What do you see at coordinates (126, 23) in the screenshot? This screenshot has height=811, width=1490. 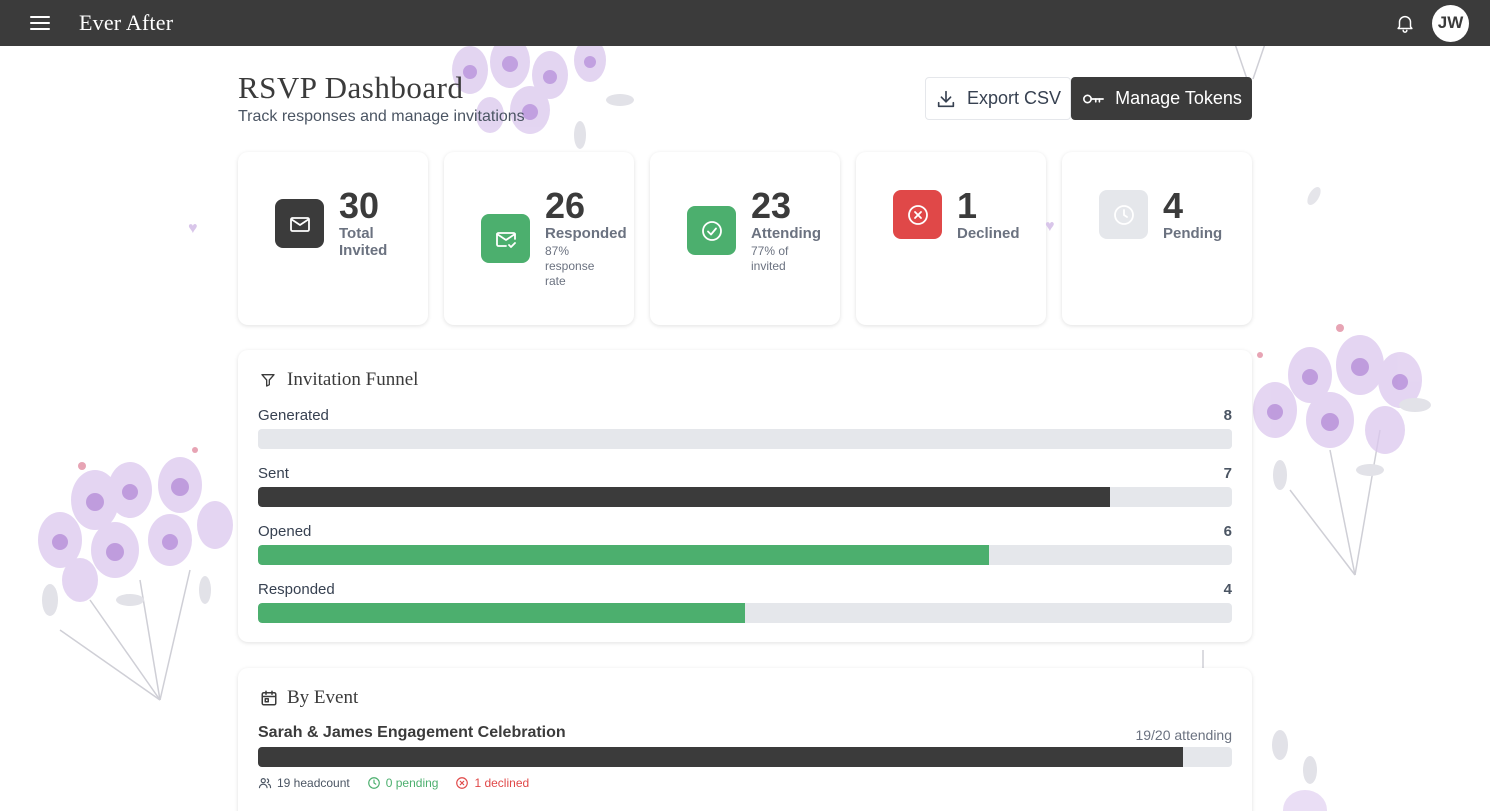 I see `brand-logo: Ever After` at bounding box center [126, 23].